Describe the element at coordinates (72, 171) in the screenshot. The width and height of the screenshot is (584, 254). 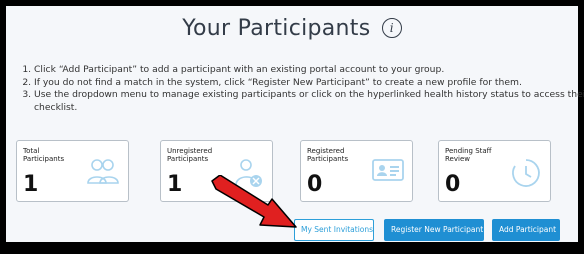
I see `total-participants-card: Total Participants 1` at that location.